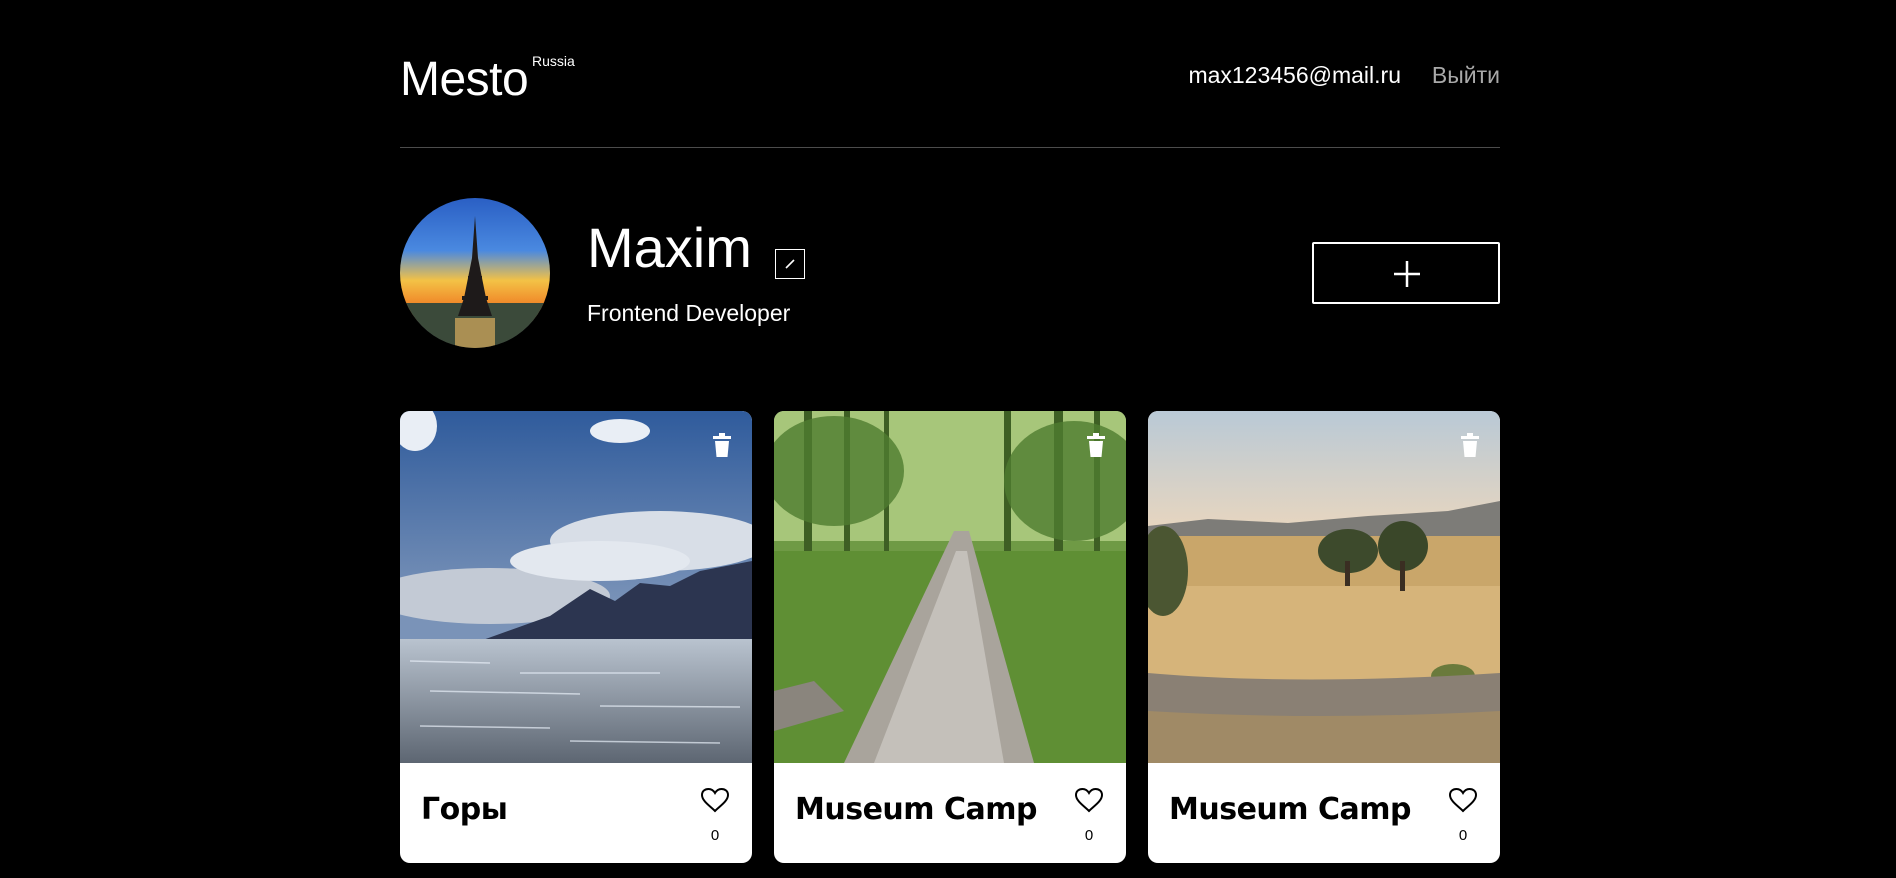 Image resolution: width=1896 pixels, height=878 pixels. What do you see at coordinates (950, 587) in the screenshot?
I see `forest-trail-photo` at bounding box center [950, 587].